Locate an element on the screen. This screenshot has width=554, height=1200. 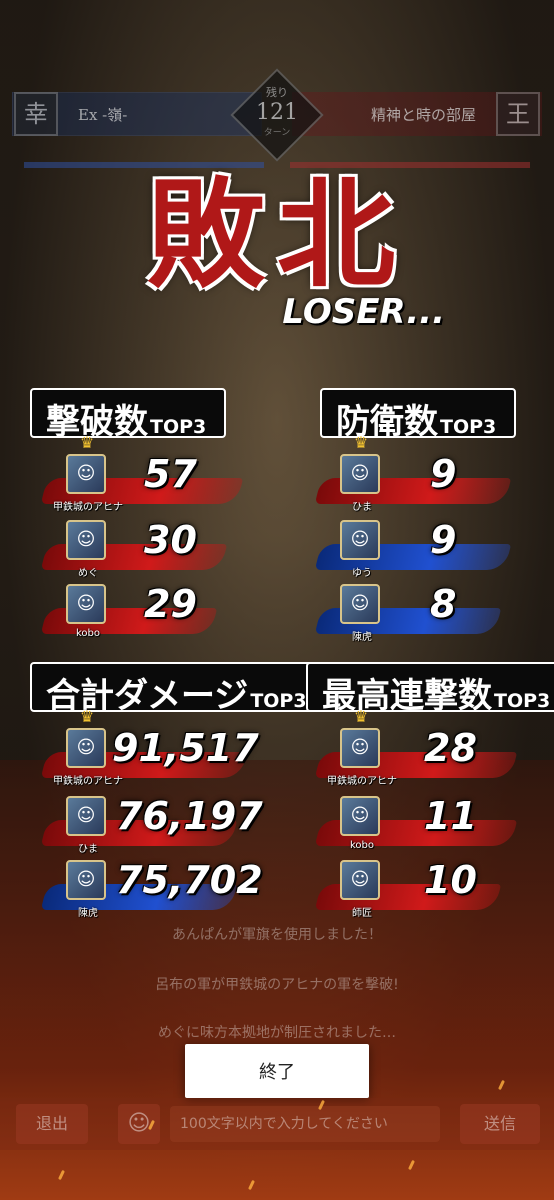
kills-header: 撃破数 TOP3 is located at coordinates (128, 415).